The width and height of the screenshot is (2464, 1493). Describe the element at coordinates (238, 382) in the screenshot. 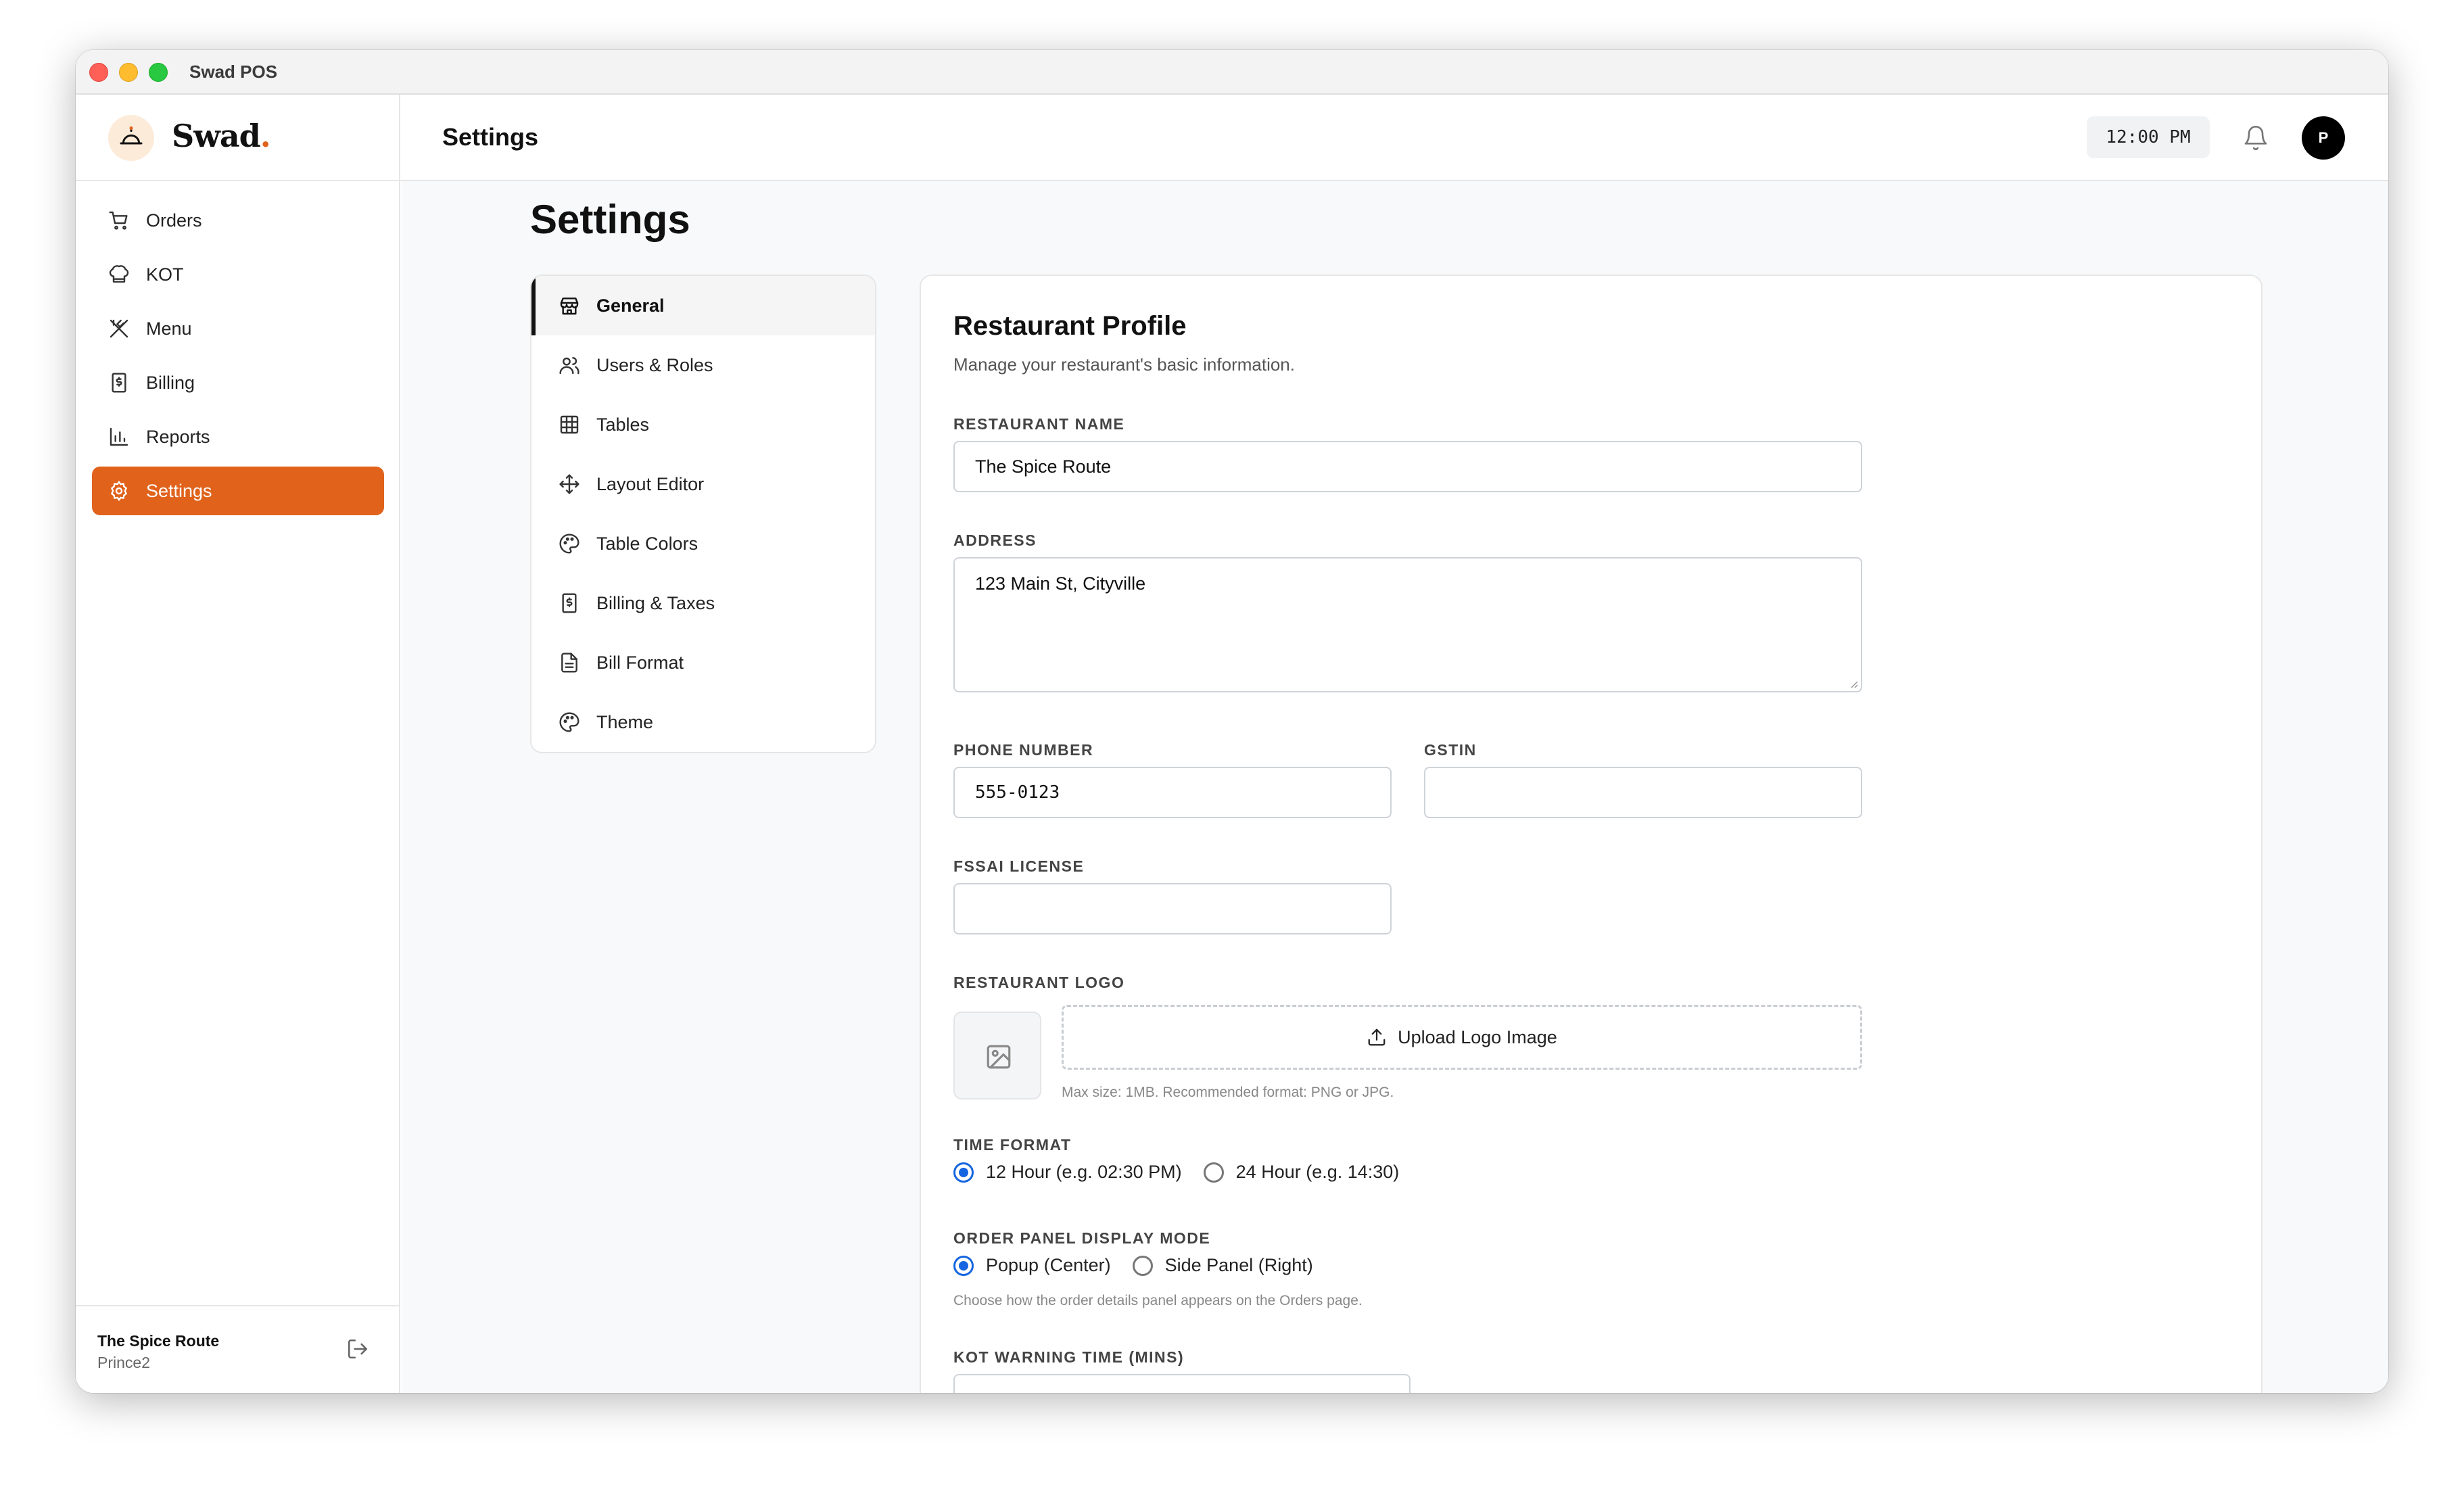

I see `sidebar-item-billing: Billing` at that location.